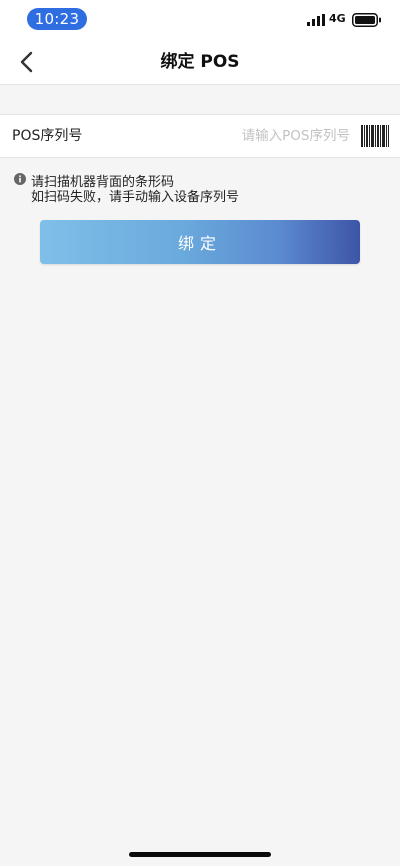 This screenshot has width=400, height=866. I want to click on info-icon, so click(20, 179).